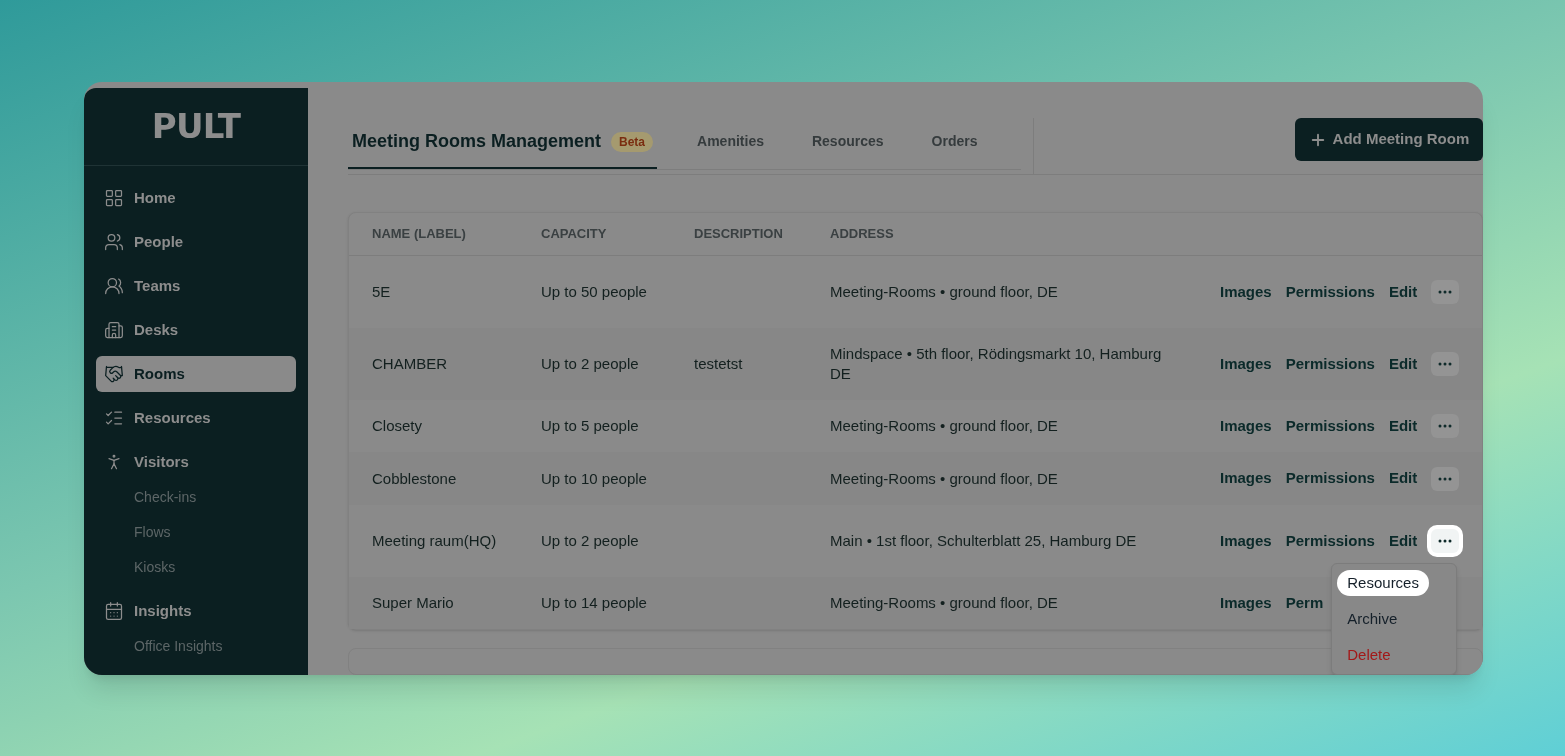  I want to click on column-header: DESCRIPTION, so click(739, 234).